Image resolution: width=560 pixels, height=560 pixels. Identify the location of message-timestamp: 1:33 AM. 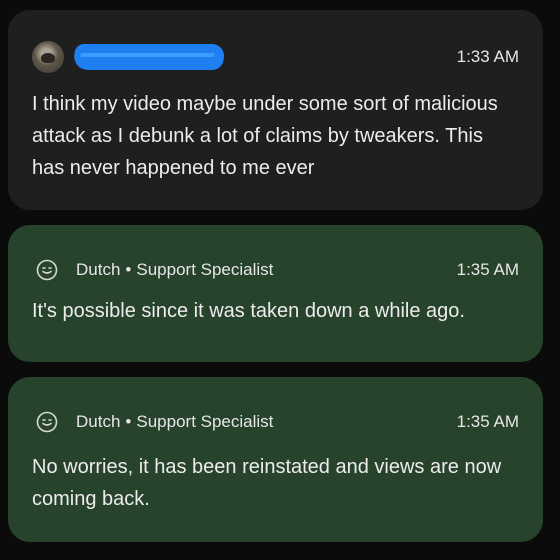
(487, 56).